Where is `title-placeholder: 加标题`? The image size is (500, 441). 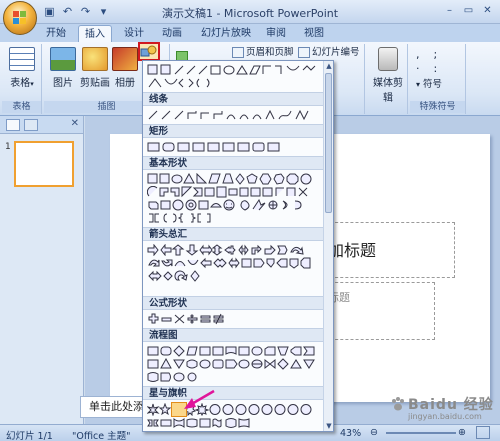 title-placeholder: 加标题 is located at coordinates (390, 250).